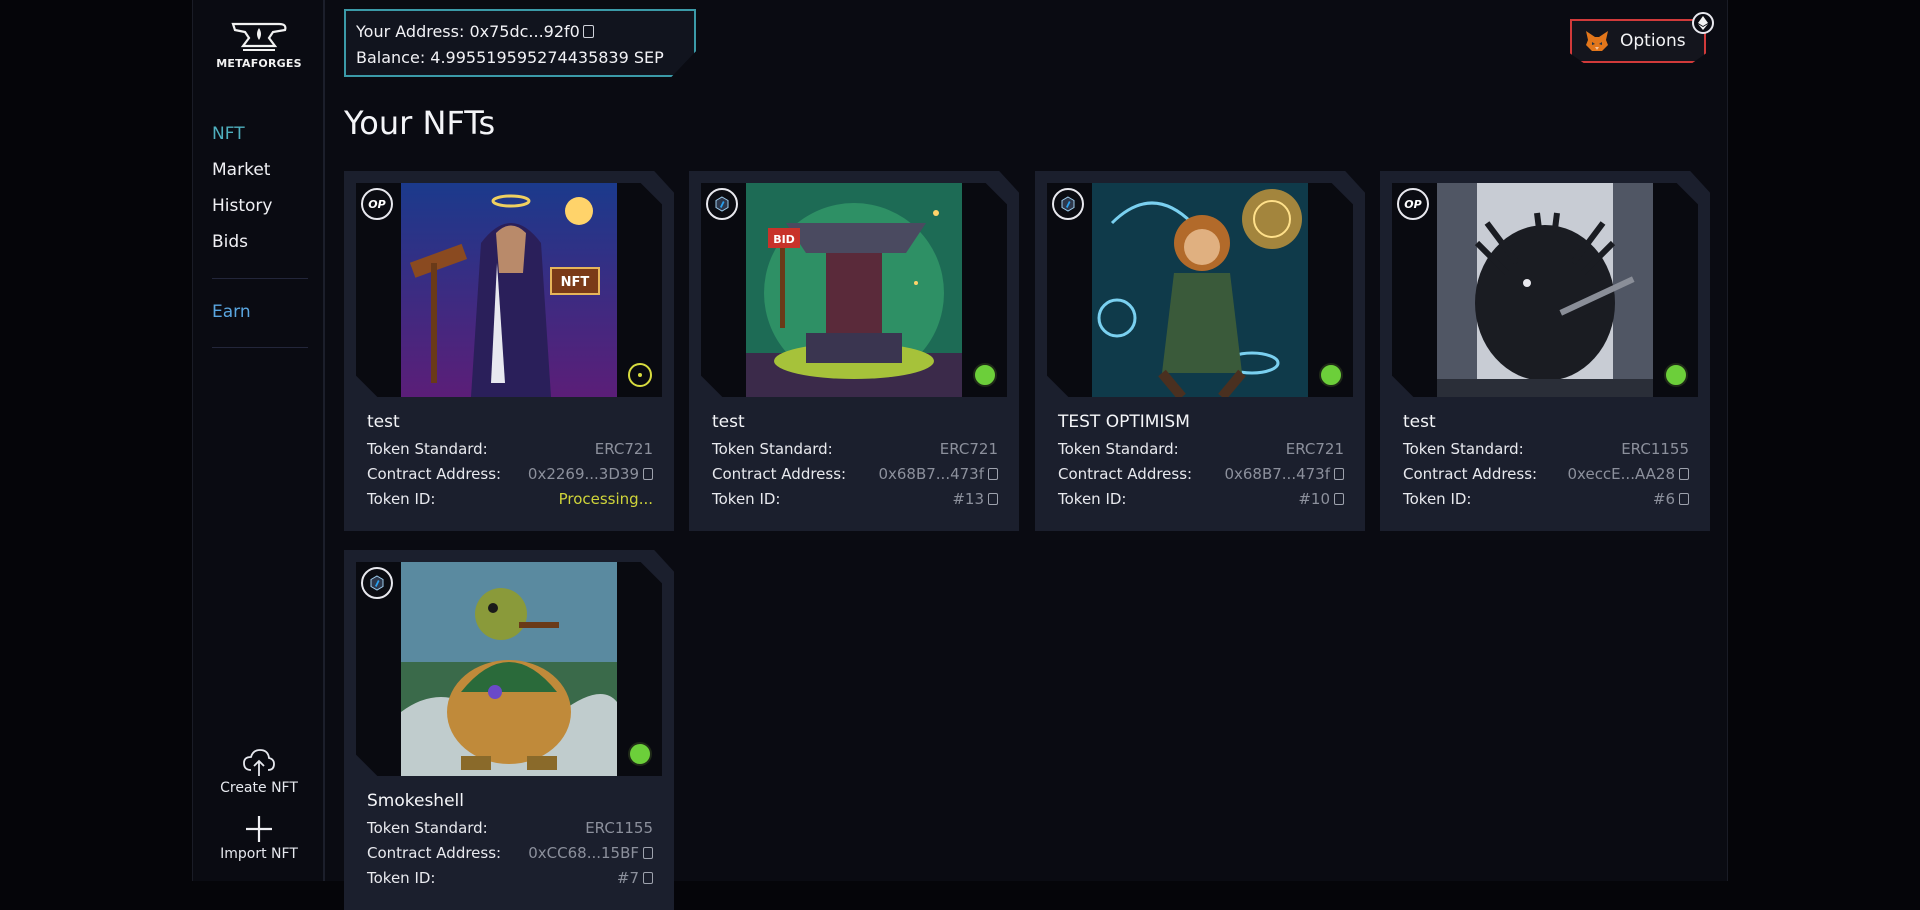 The image size is (1920, 910). What do you see at coordinates (259, 63) in the screenshot?
I see `logo-text: METAFORGES` at bounding box center [259, 63].